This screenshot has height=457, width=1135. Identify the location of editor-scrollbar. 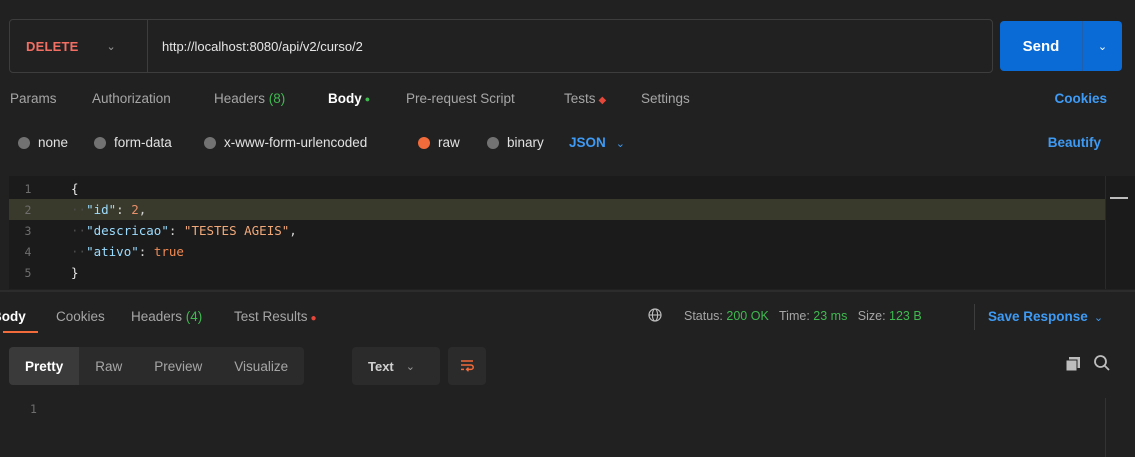
(1120, 232).